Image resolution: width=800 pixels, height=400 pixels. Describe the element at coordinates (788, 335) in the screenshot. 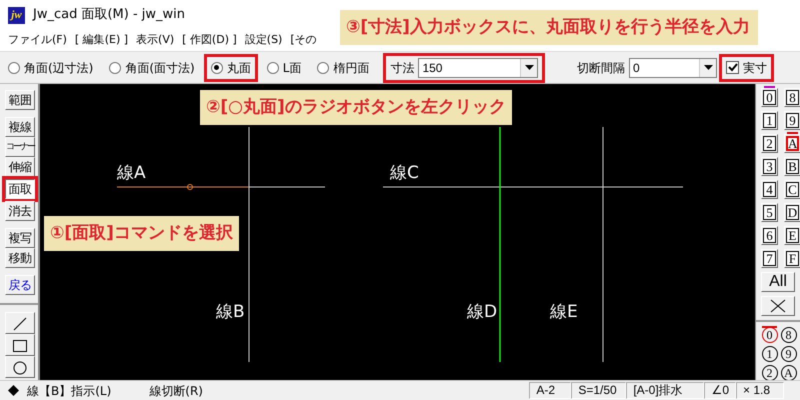

I see `layer-group-button: 8` at that location.